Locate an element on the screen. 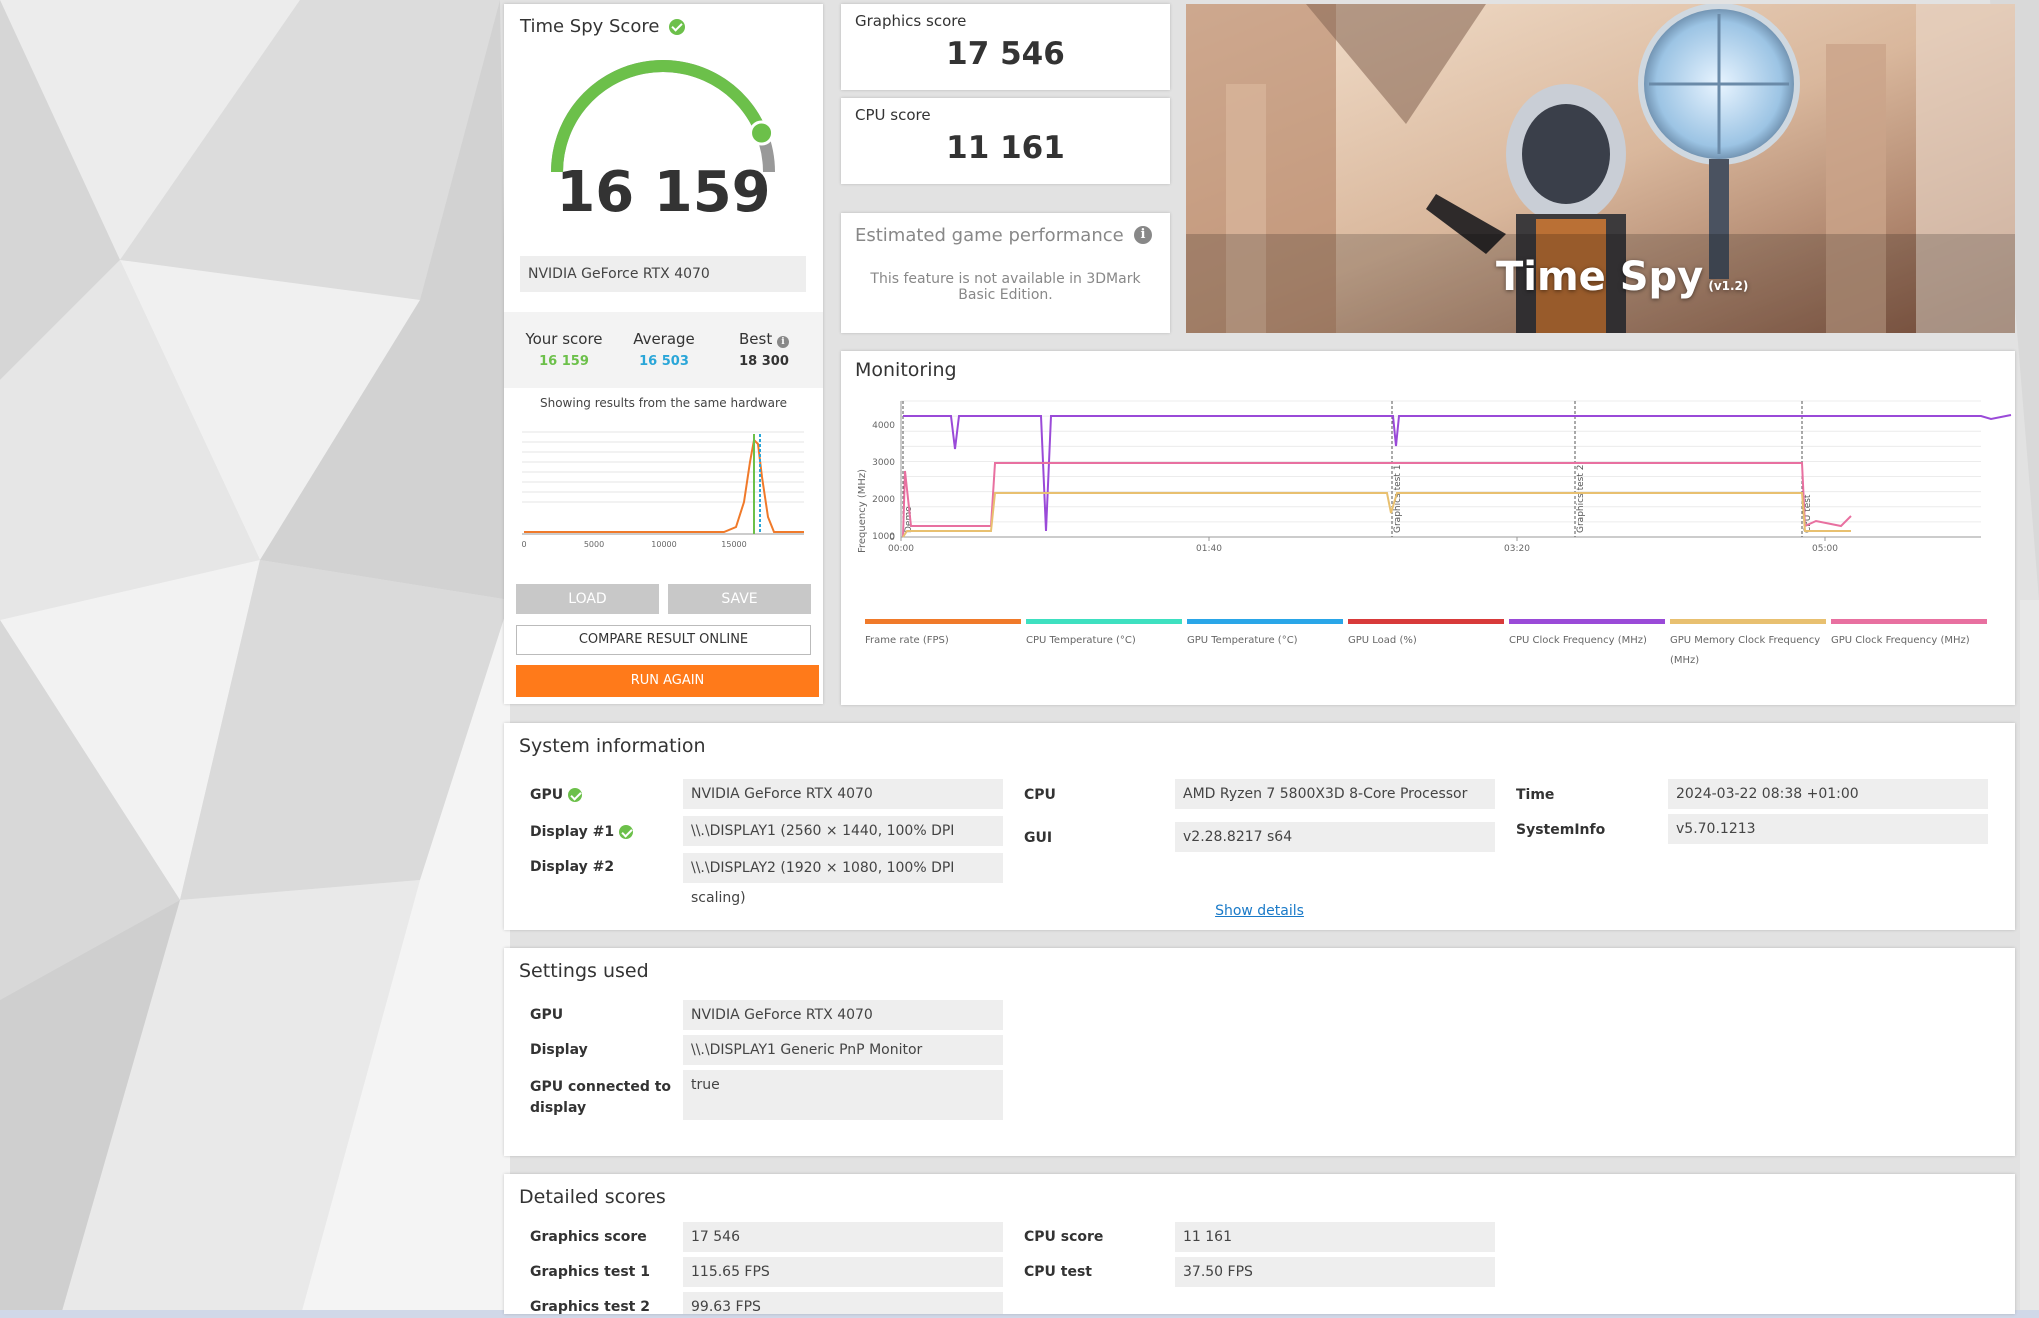 The height and width of the screenshot is (1318, 2039). your-score-value: 16 159 is located at coordinates (564, 361).